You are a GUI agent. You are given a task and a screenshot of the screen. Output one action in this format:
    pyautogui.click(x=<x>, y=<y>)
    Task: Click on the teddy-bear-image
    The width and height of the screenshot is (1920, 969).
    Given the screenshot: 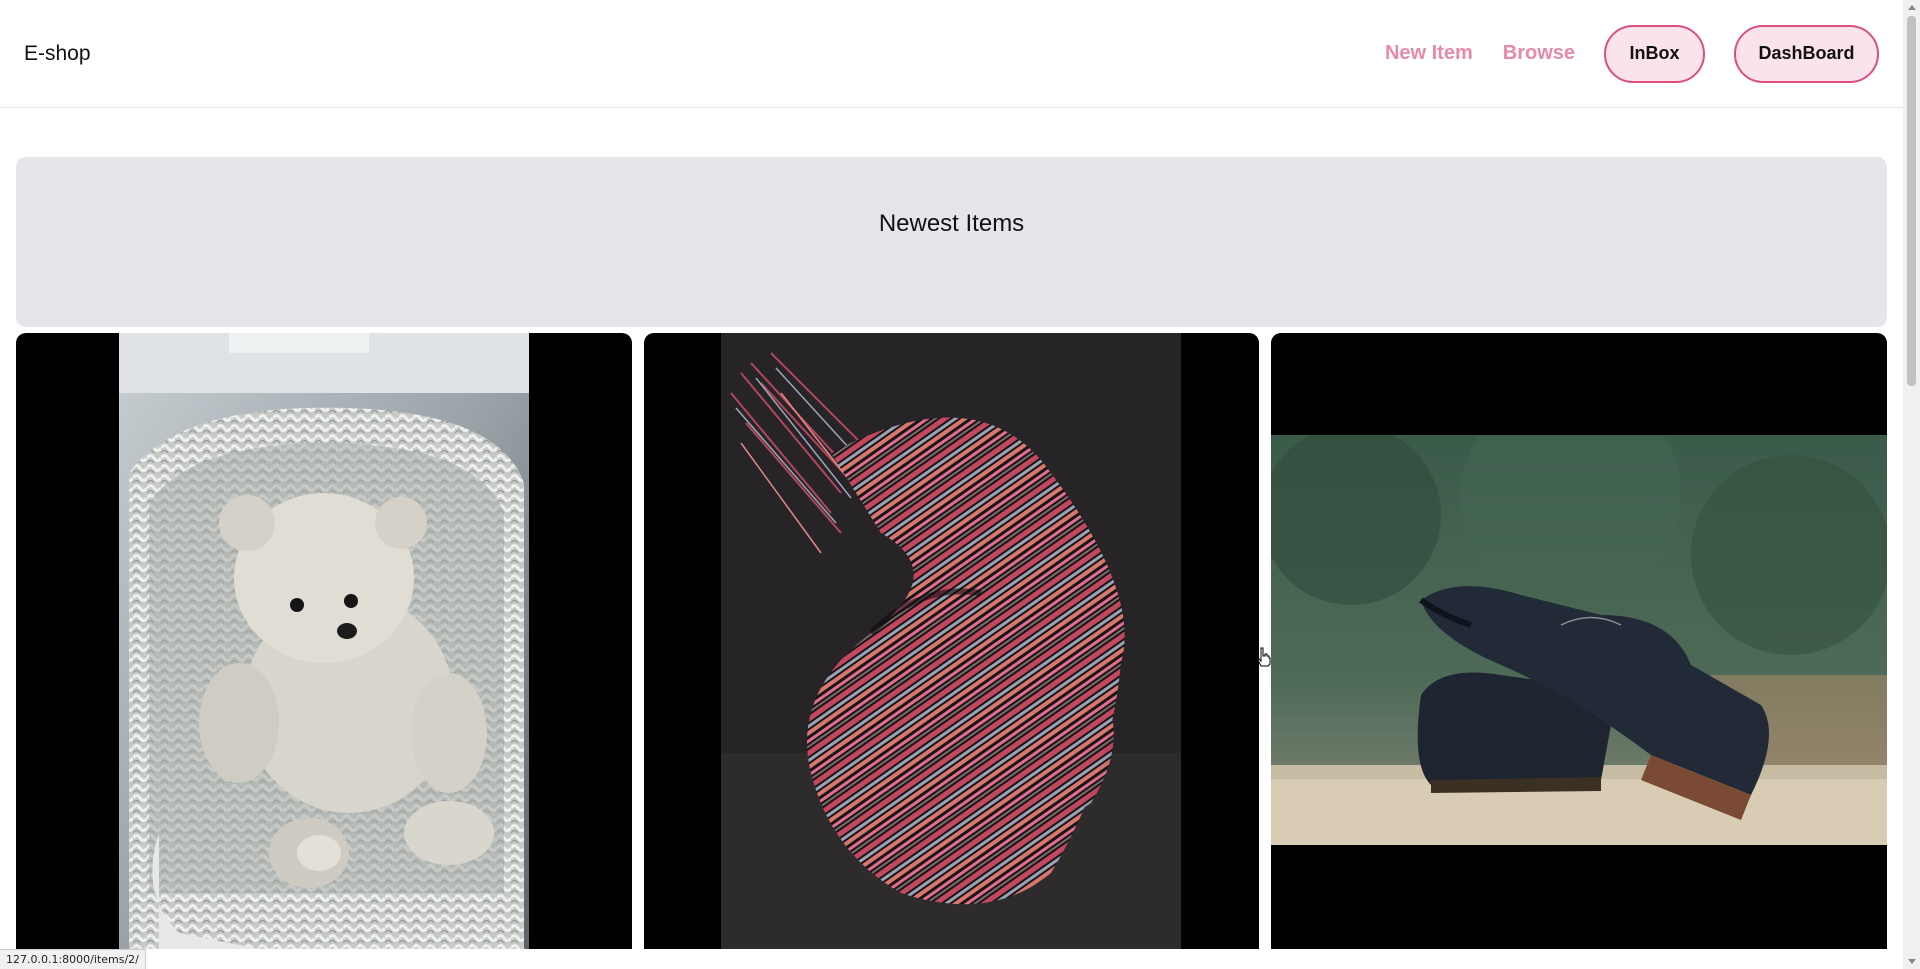 What is the action you would take?
    pyautogui.click(x=324, y=641)
    